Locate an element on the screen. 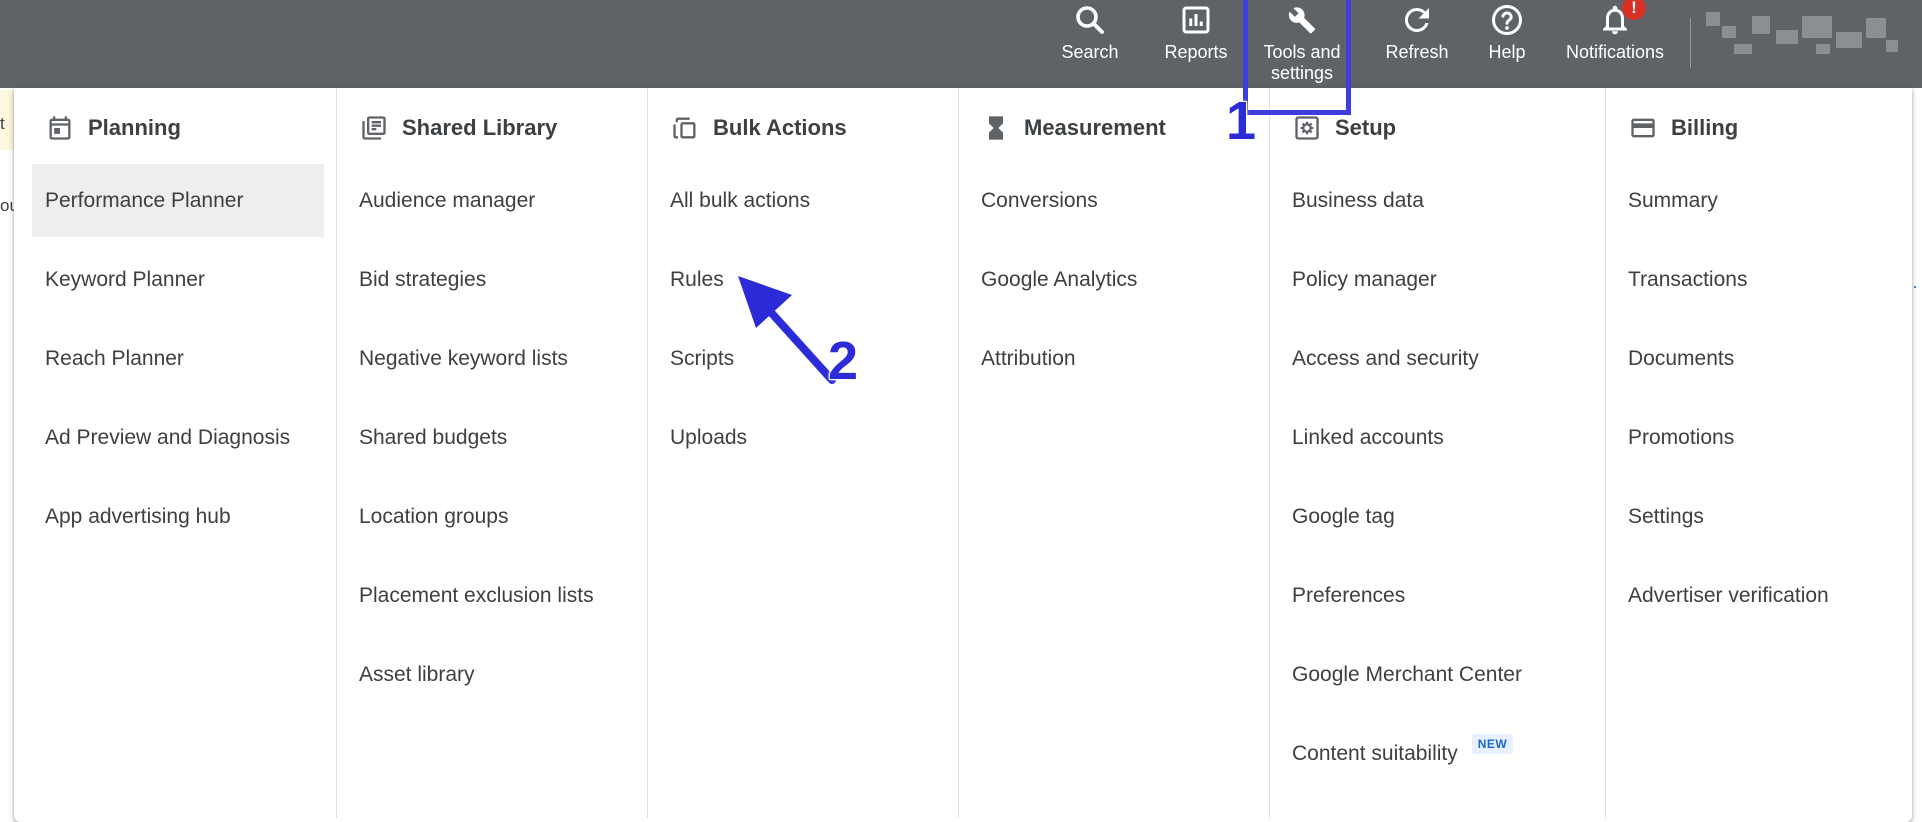 This screenshot has height=822, width=1922. menu-heading-label: Planning is located at coordinates (134, 127).